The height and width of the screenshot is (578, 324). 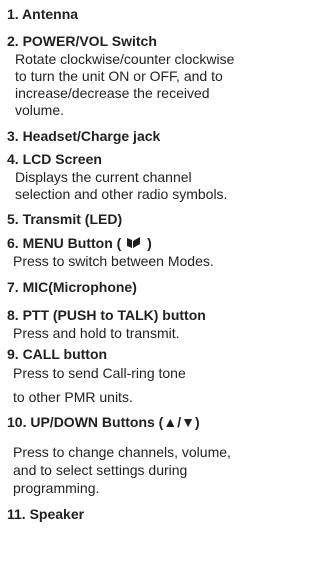 I want to click on item-9-desc-line-2: to other PMR units., so click(x=73, y=397).